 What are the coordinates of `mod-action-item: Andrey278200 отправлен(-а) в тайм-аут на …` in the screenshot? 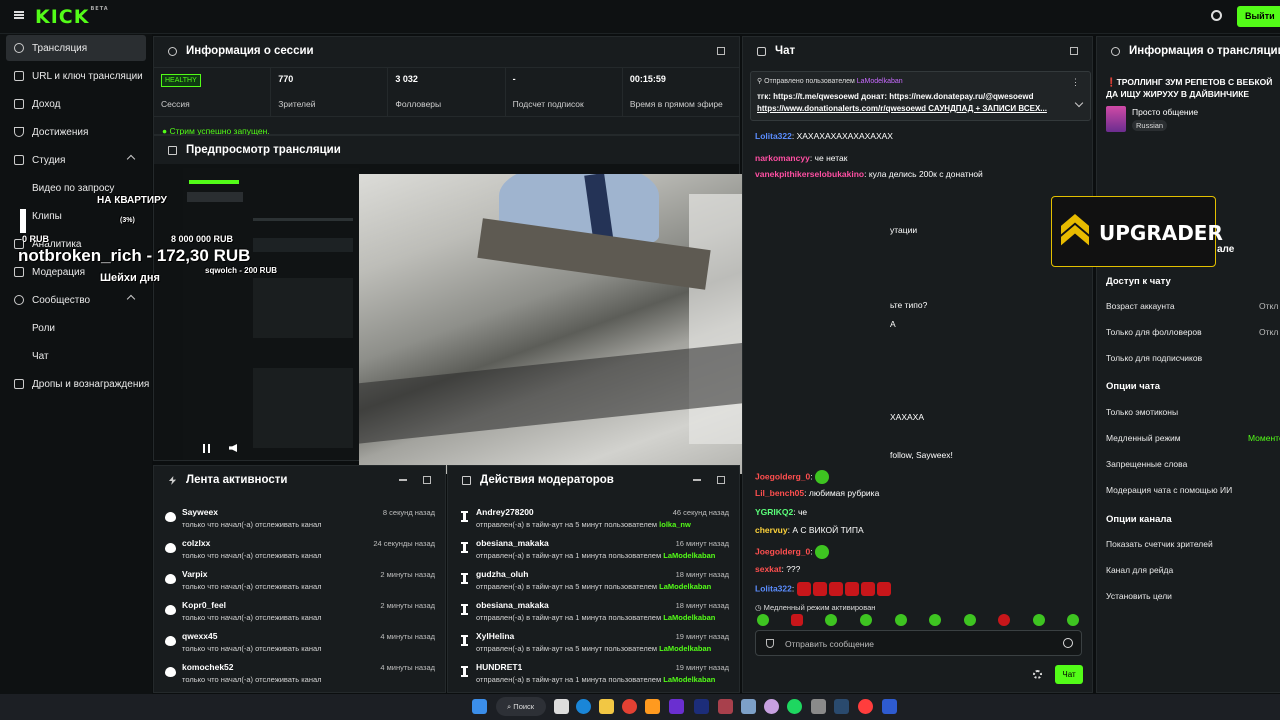 It's located at (593, 518).